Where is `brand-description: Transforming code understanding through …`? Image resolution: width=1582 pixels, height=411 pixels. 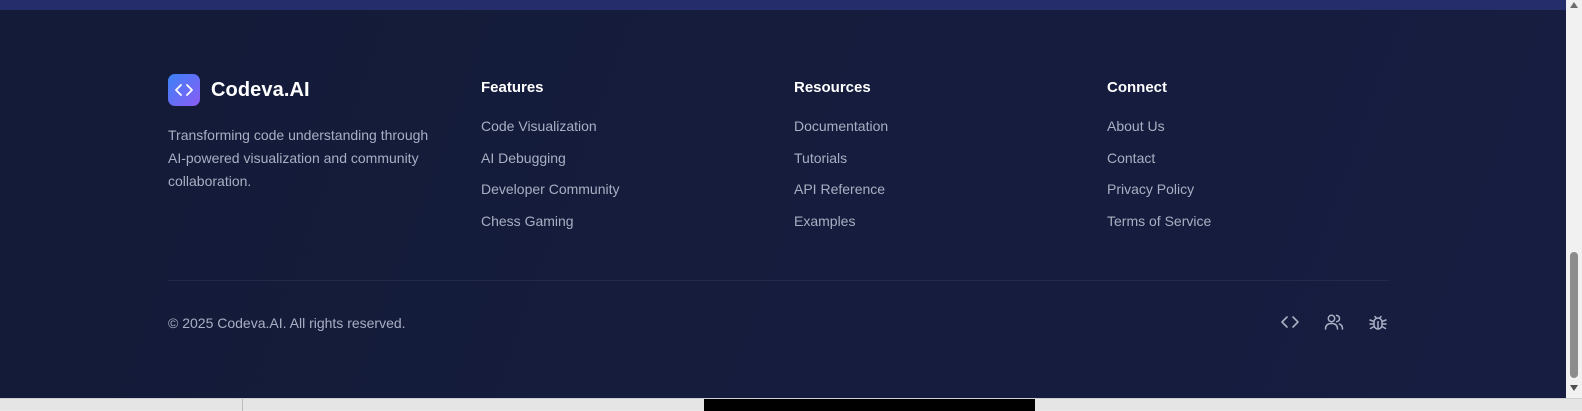
brand-description: Transforming code understanding through … is located at coordinates (298, 158).